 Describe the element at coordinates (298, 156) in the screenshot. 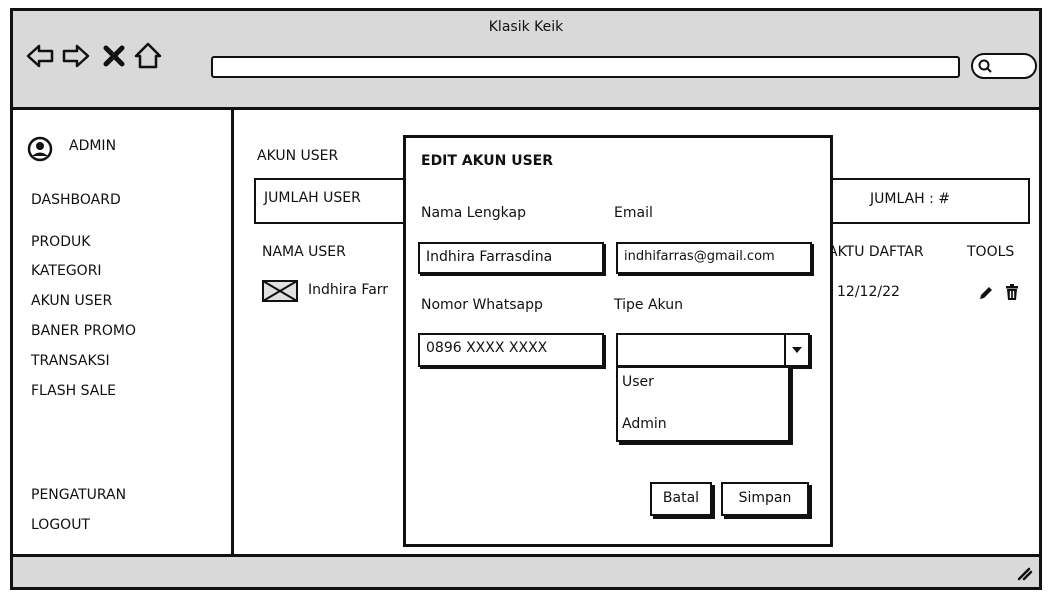

I see `section-title: AKUN USER` at that location.